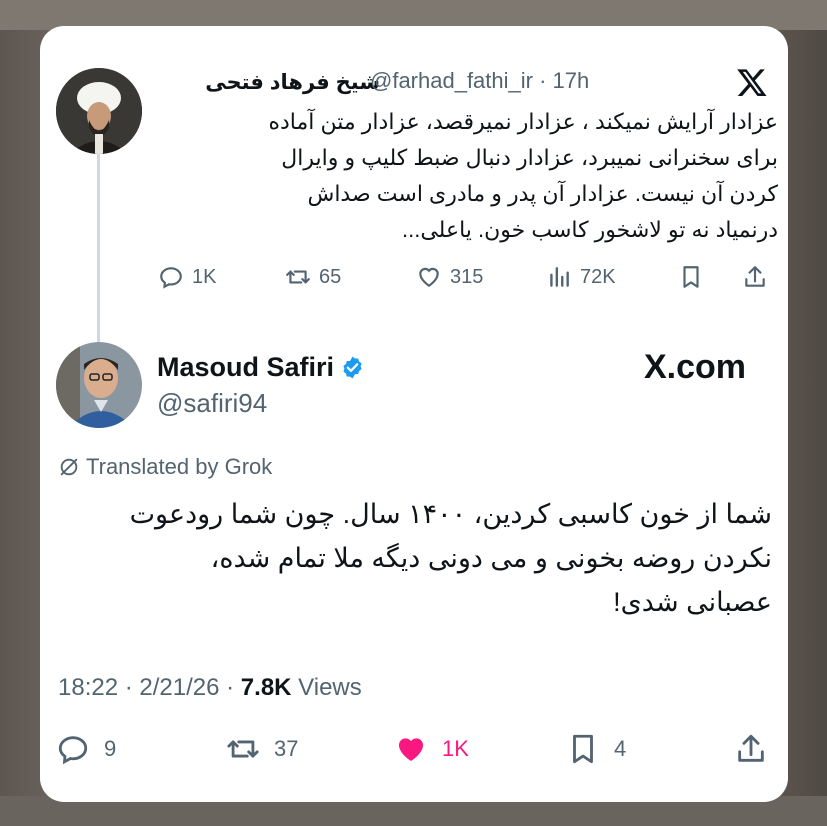 The height and width of the screenshot is (826, 827). What do you see at coordinates (187, 277) in the screenshot?
I see `quoted-reply-button: 1K` at bounding box center [187, 277].